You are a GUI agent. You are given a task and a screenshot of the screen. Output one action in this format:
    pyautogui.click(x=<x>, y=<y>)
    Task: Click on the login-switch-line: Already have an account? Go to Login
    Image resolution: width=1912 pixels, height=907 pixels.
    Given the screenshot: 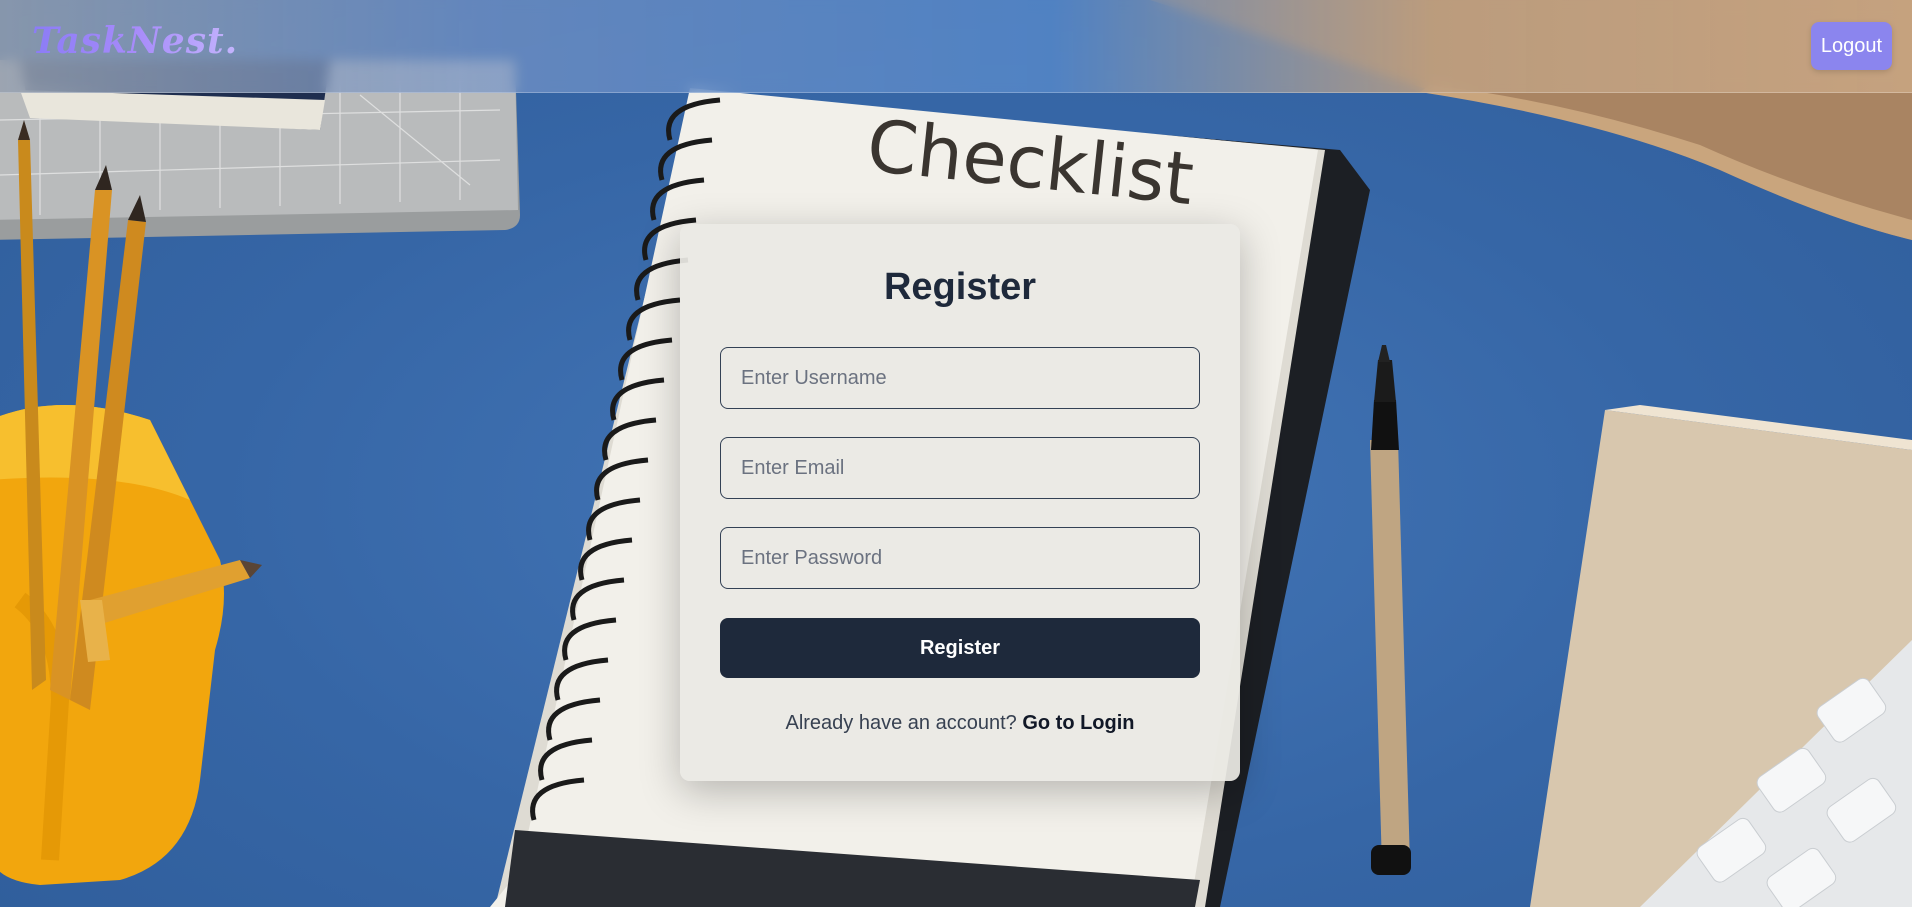 What is the action you would take?
    pyautogui.click(x=960, y=723)
    